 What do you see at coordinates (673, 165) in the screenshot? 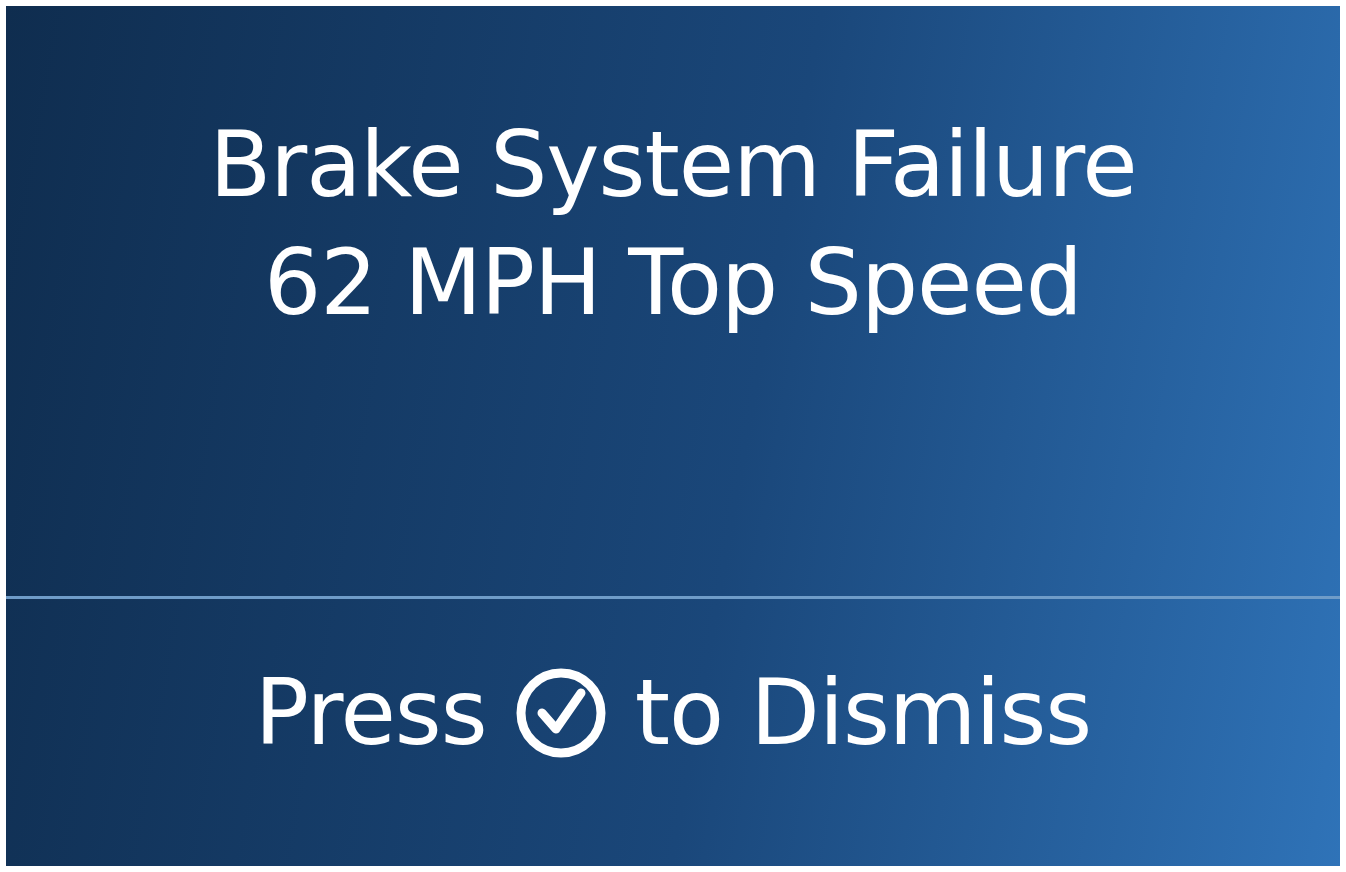
I see `warning-text: Brake System Failure` at bounding box center [673, 165].